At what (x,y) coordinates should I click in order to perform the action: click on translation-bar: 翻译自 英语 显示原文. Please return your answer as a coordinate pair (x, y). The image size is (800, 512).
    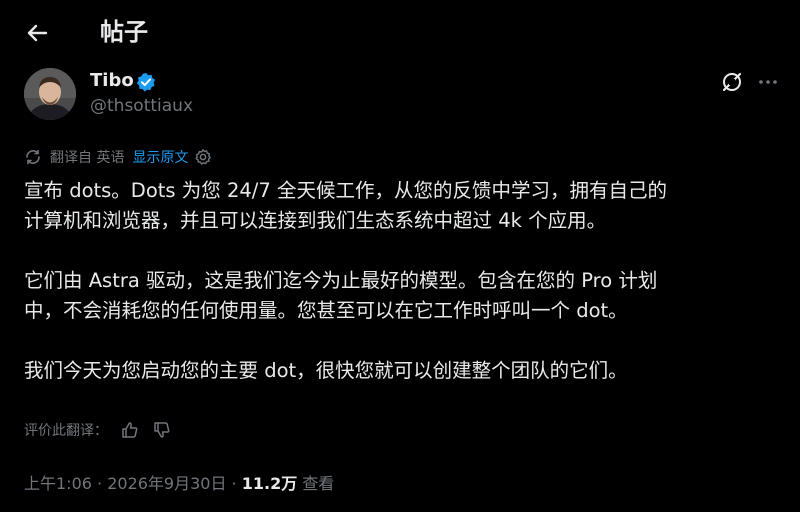
    Looking at the image, I should click on (118, 157).